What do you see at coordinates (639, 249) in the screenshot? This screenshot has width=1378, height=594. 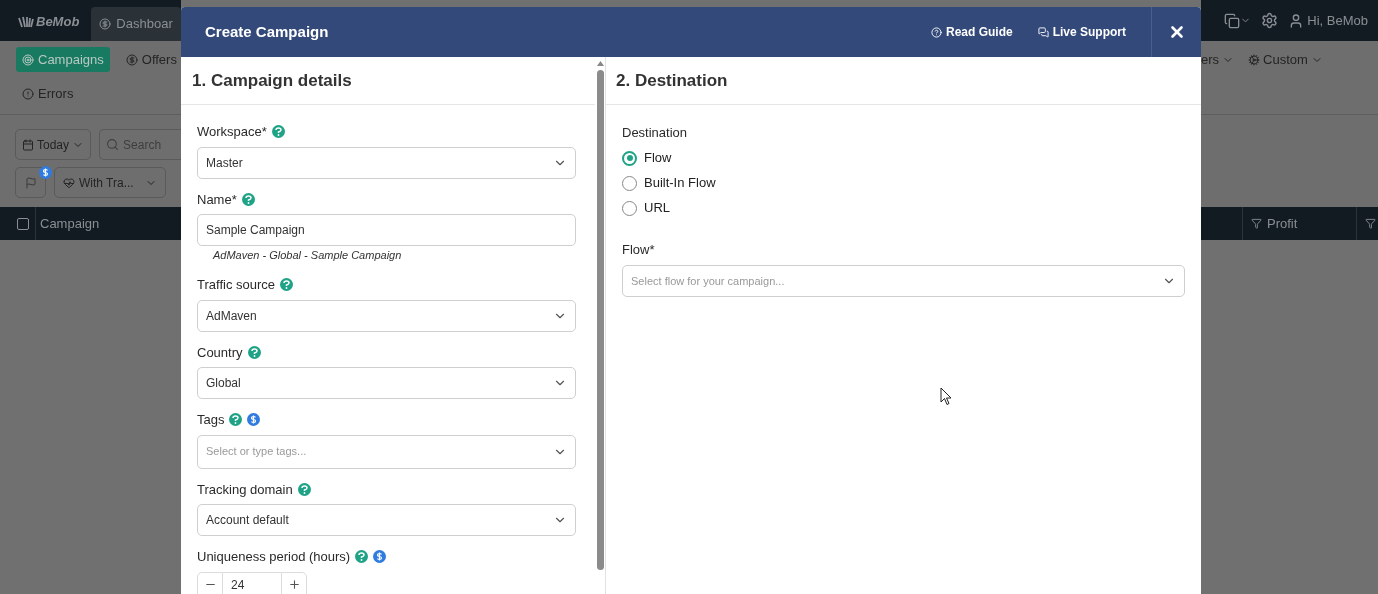 I see `field-label: Flow*` at bounding box center [639, 249].